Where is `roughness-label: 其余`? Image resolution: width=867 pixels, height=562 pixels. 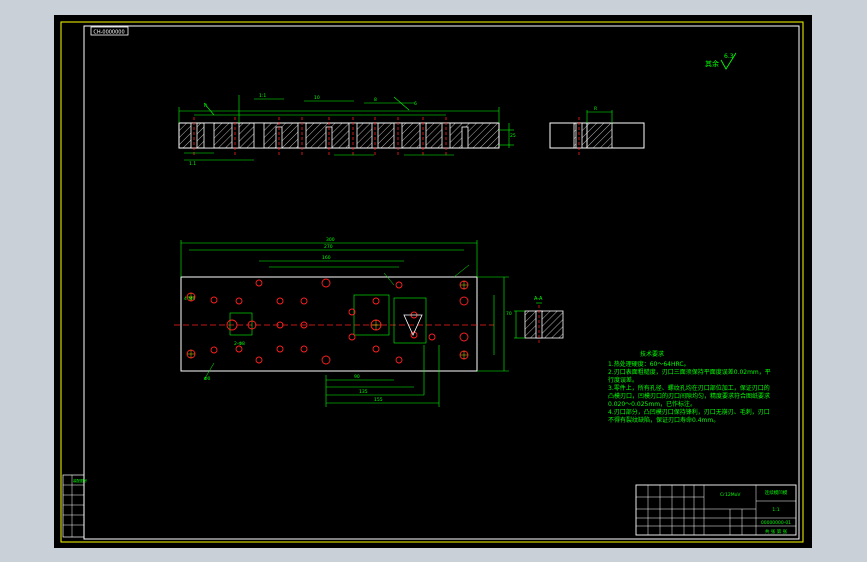 roughness-label: 其余 is located at coordinates (712, 63).